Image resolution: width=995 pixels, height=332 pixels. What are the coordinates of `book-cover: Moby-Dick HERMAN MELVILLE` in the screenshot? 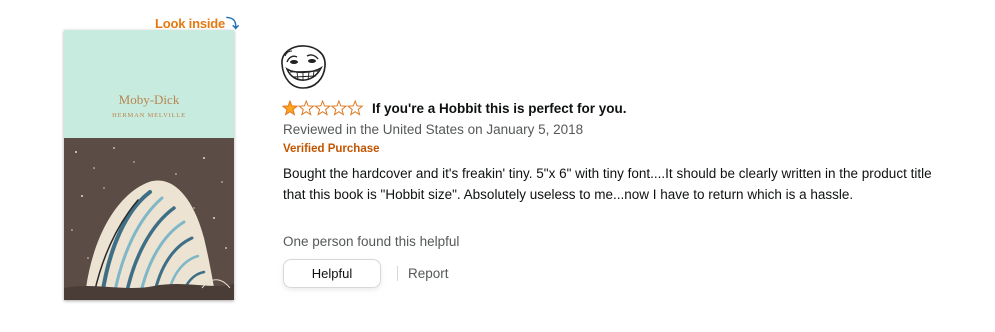 It's located at (149, 165).